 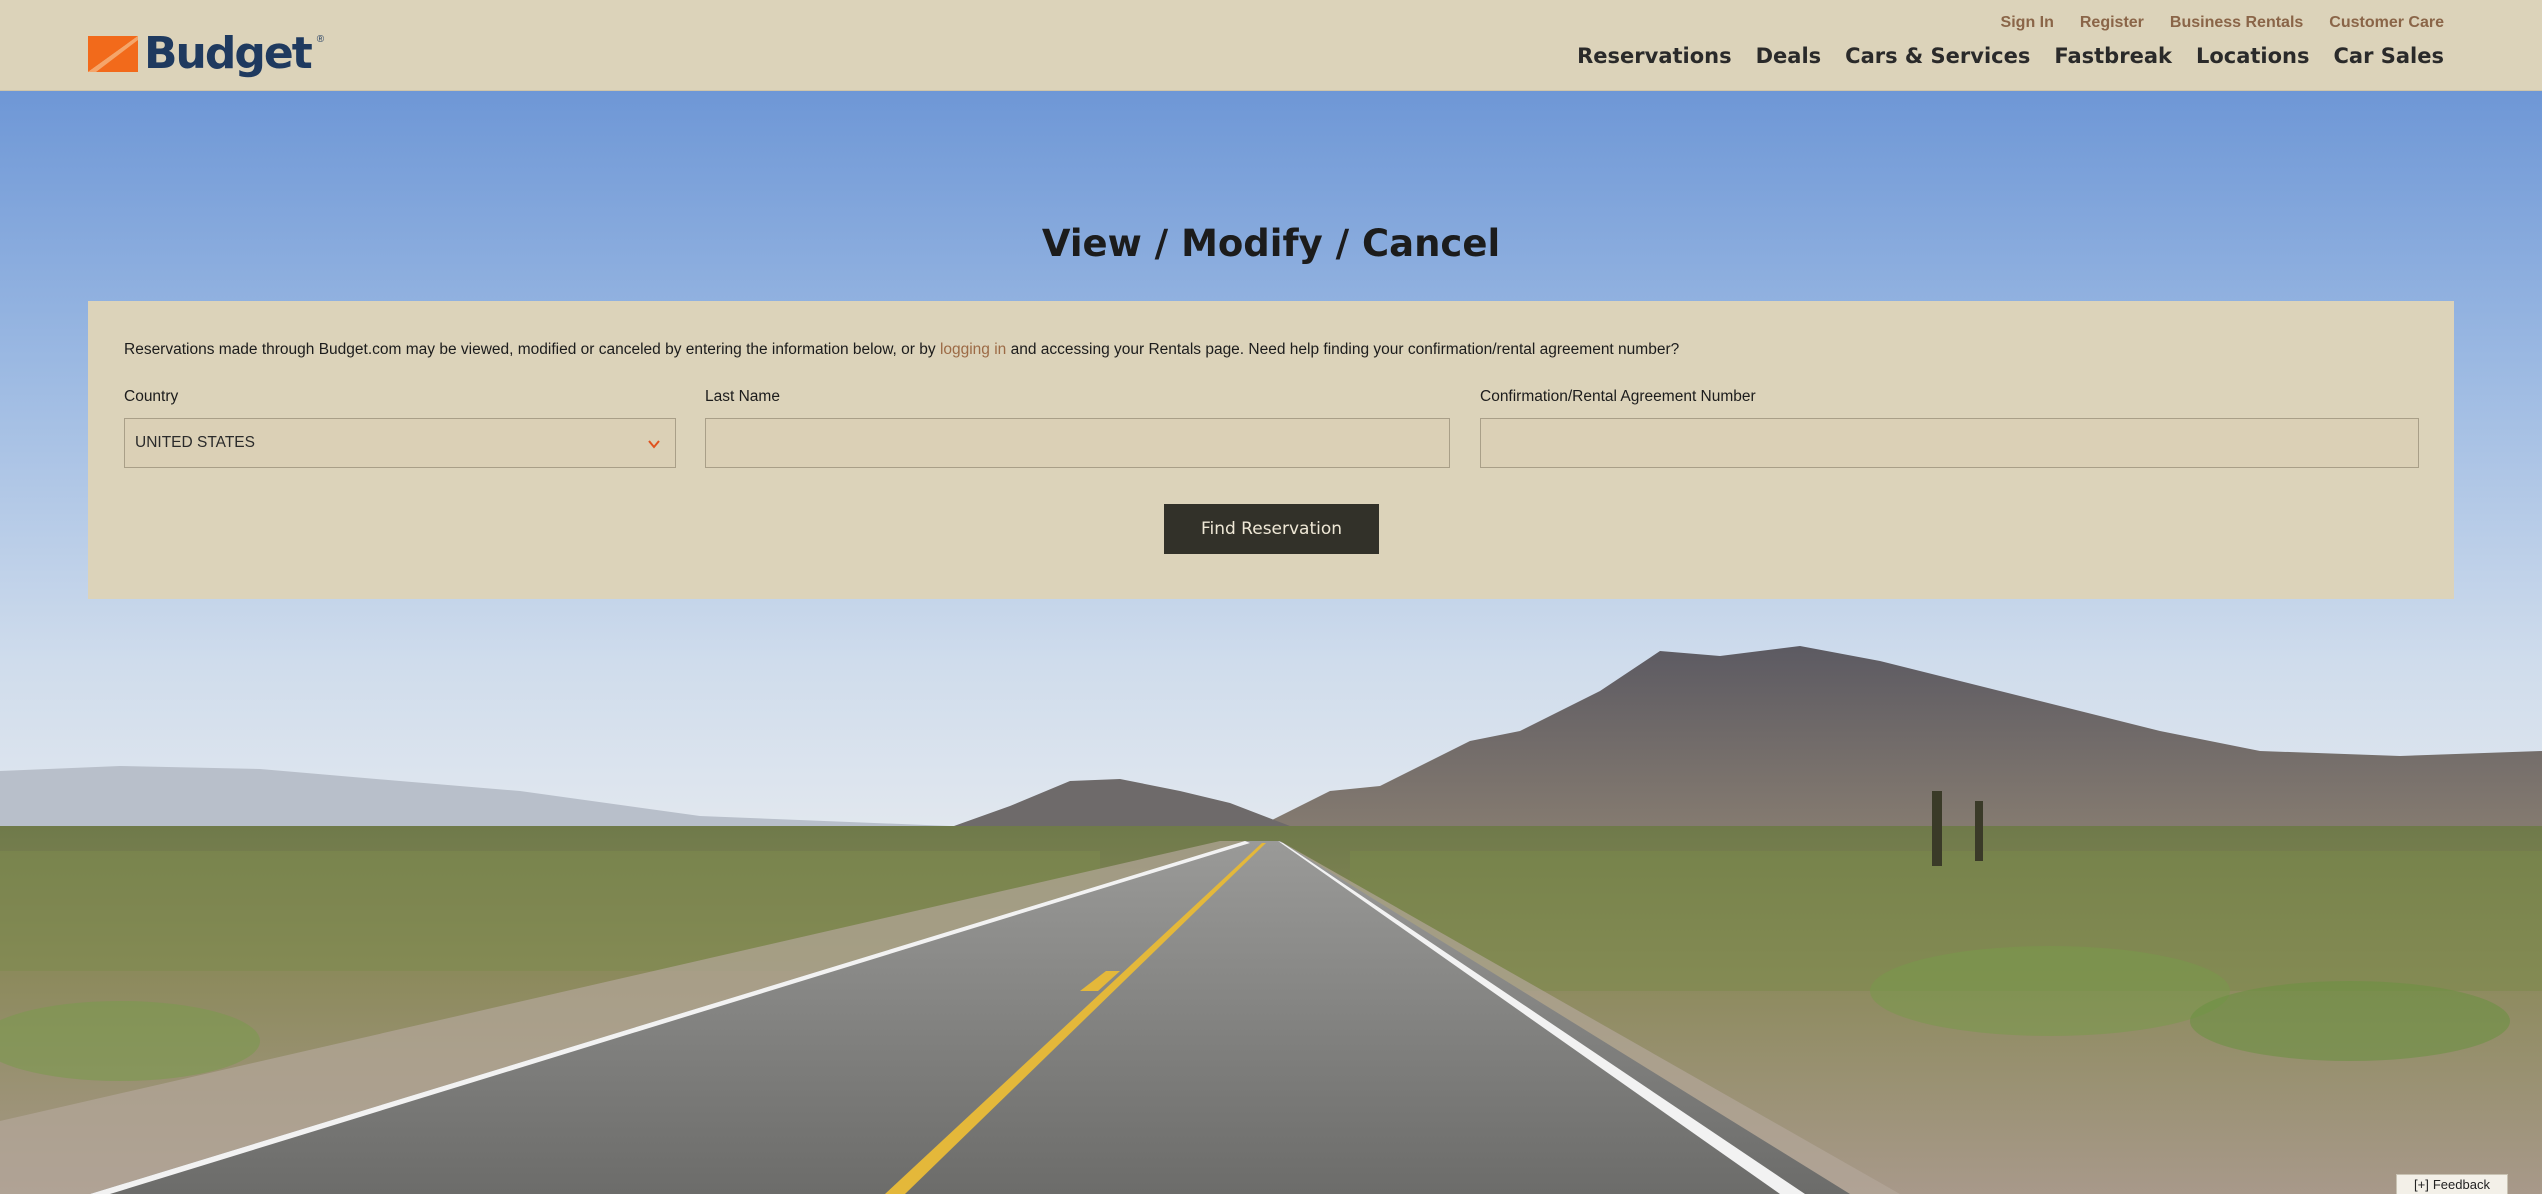 I want to click on country-selected-value: UNITED STATES, so click(x=195, y=442).